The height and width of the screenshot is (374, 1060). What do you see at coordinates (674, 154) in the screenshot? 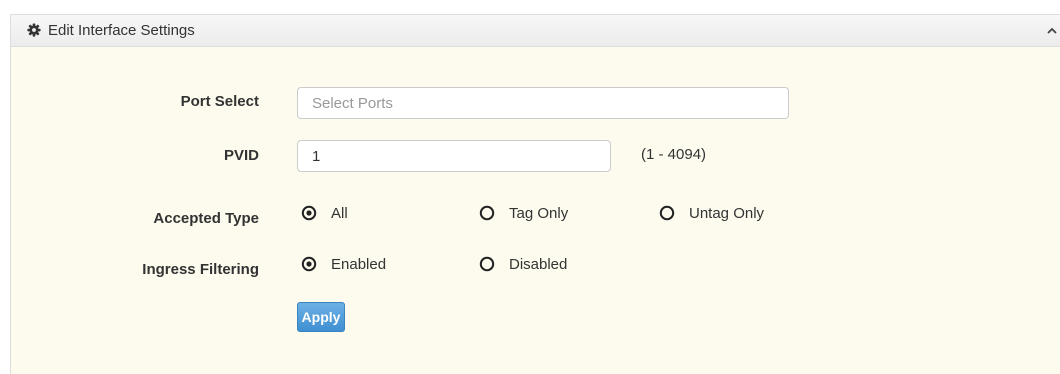
I see `pvid-range-hint: (1 - 4094)` at bounding box center [674, 154].